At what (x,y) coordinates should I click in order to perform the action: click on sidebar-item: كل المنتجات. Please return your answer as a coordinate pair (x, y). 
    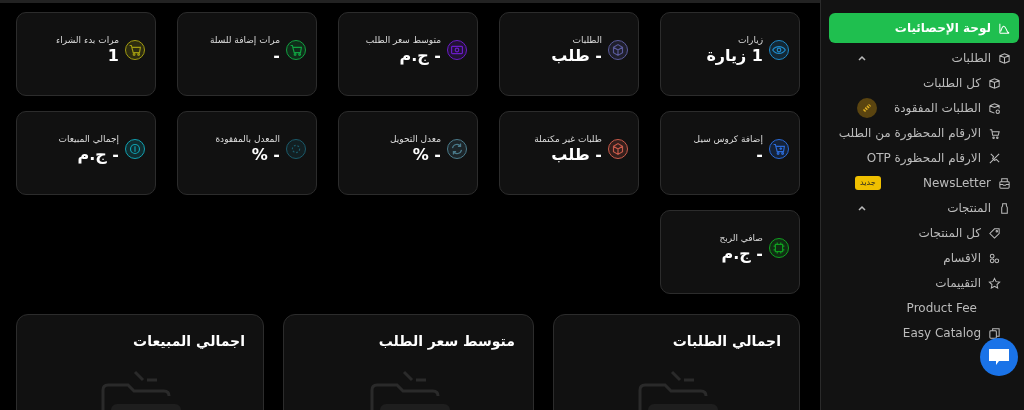
    Looking at the image, I should click on (966, 233).